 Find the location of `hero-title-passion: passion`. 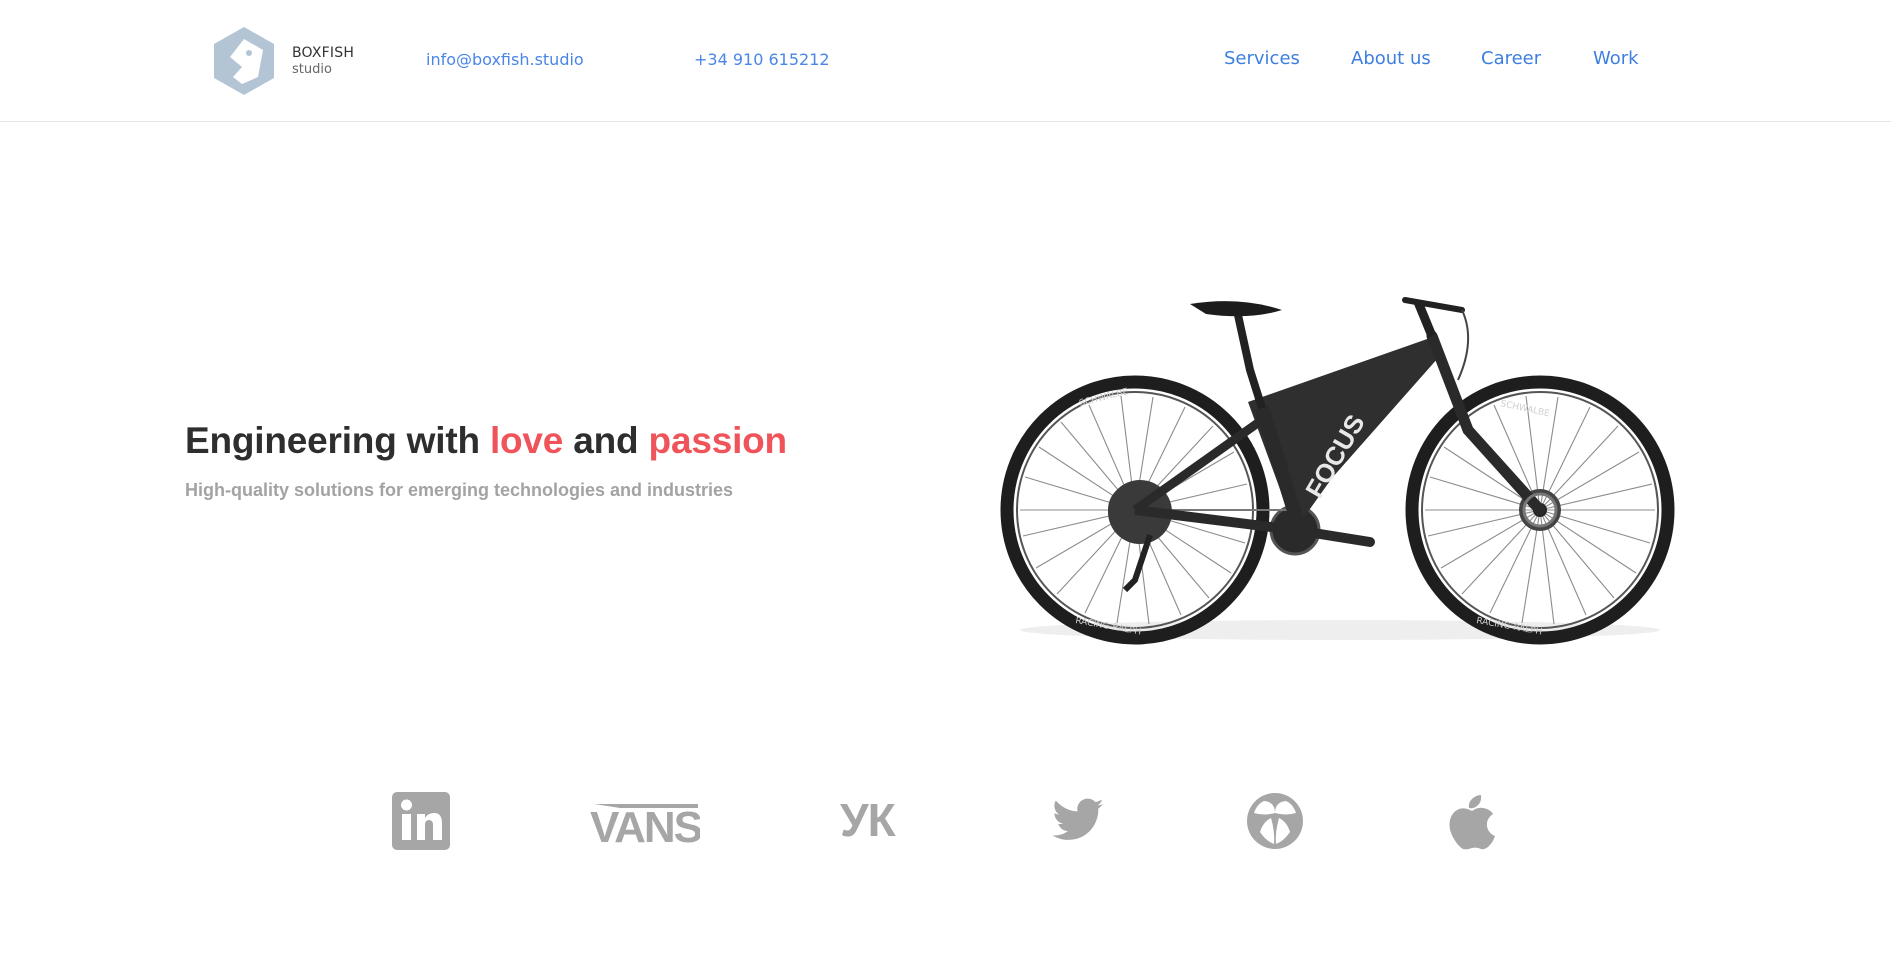

hero-title-passion: passion is located at coordinates (718, 440).